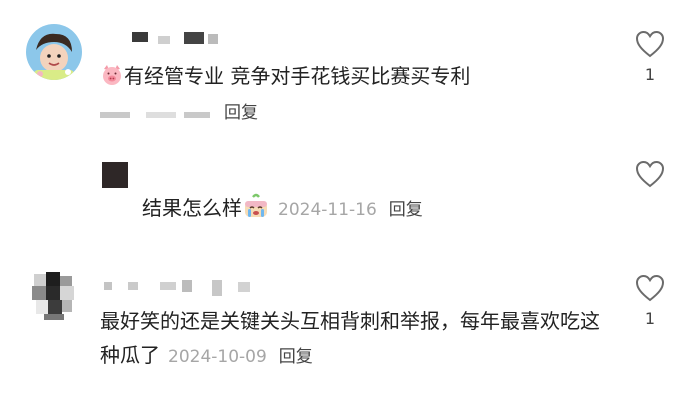 Image resolution: width=692 pixels, height=400 pixels. What do you see at coordinates (155, 115) in the screenshot?
I see `obscured-date-icon` at bounding box center [155, 115].